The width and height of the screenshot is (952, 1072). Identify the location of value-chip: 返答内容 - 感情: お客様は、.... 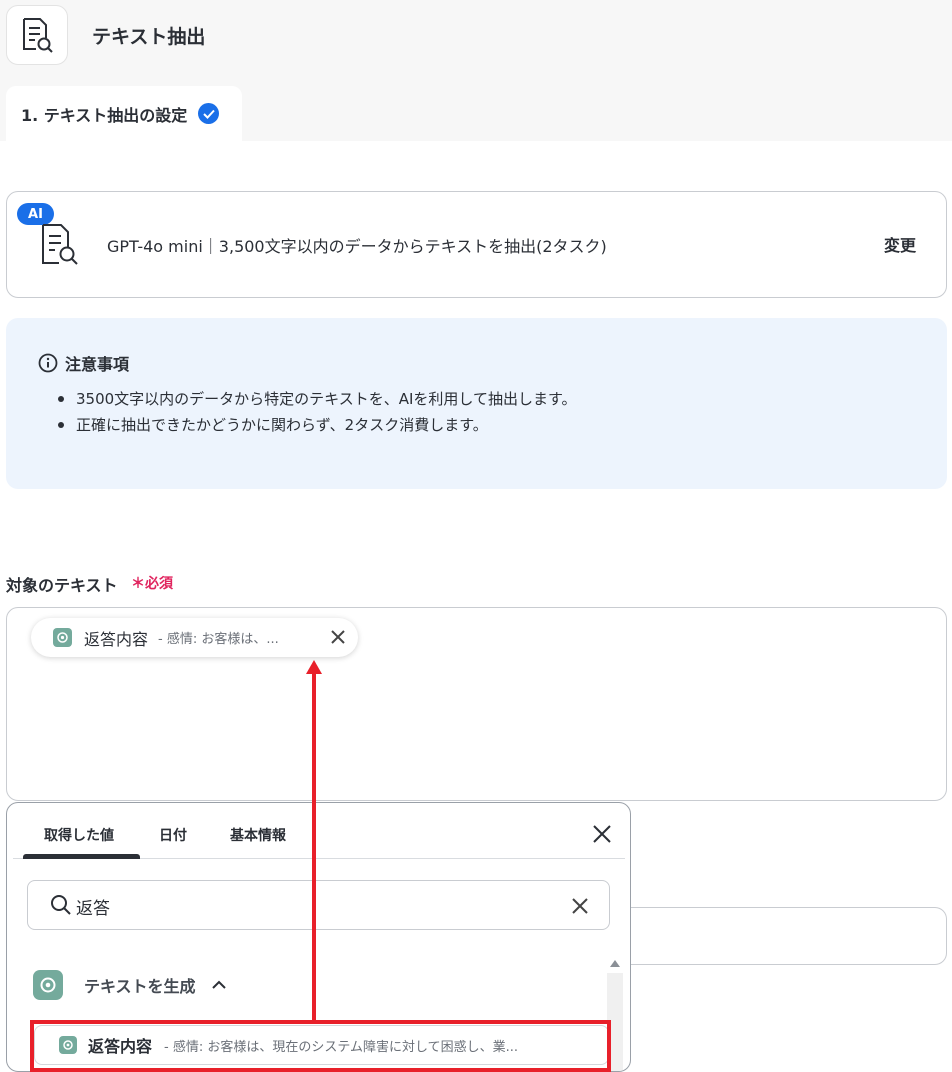
(194, 637).